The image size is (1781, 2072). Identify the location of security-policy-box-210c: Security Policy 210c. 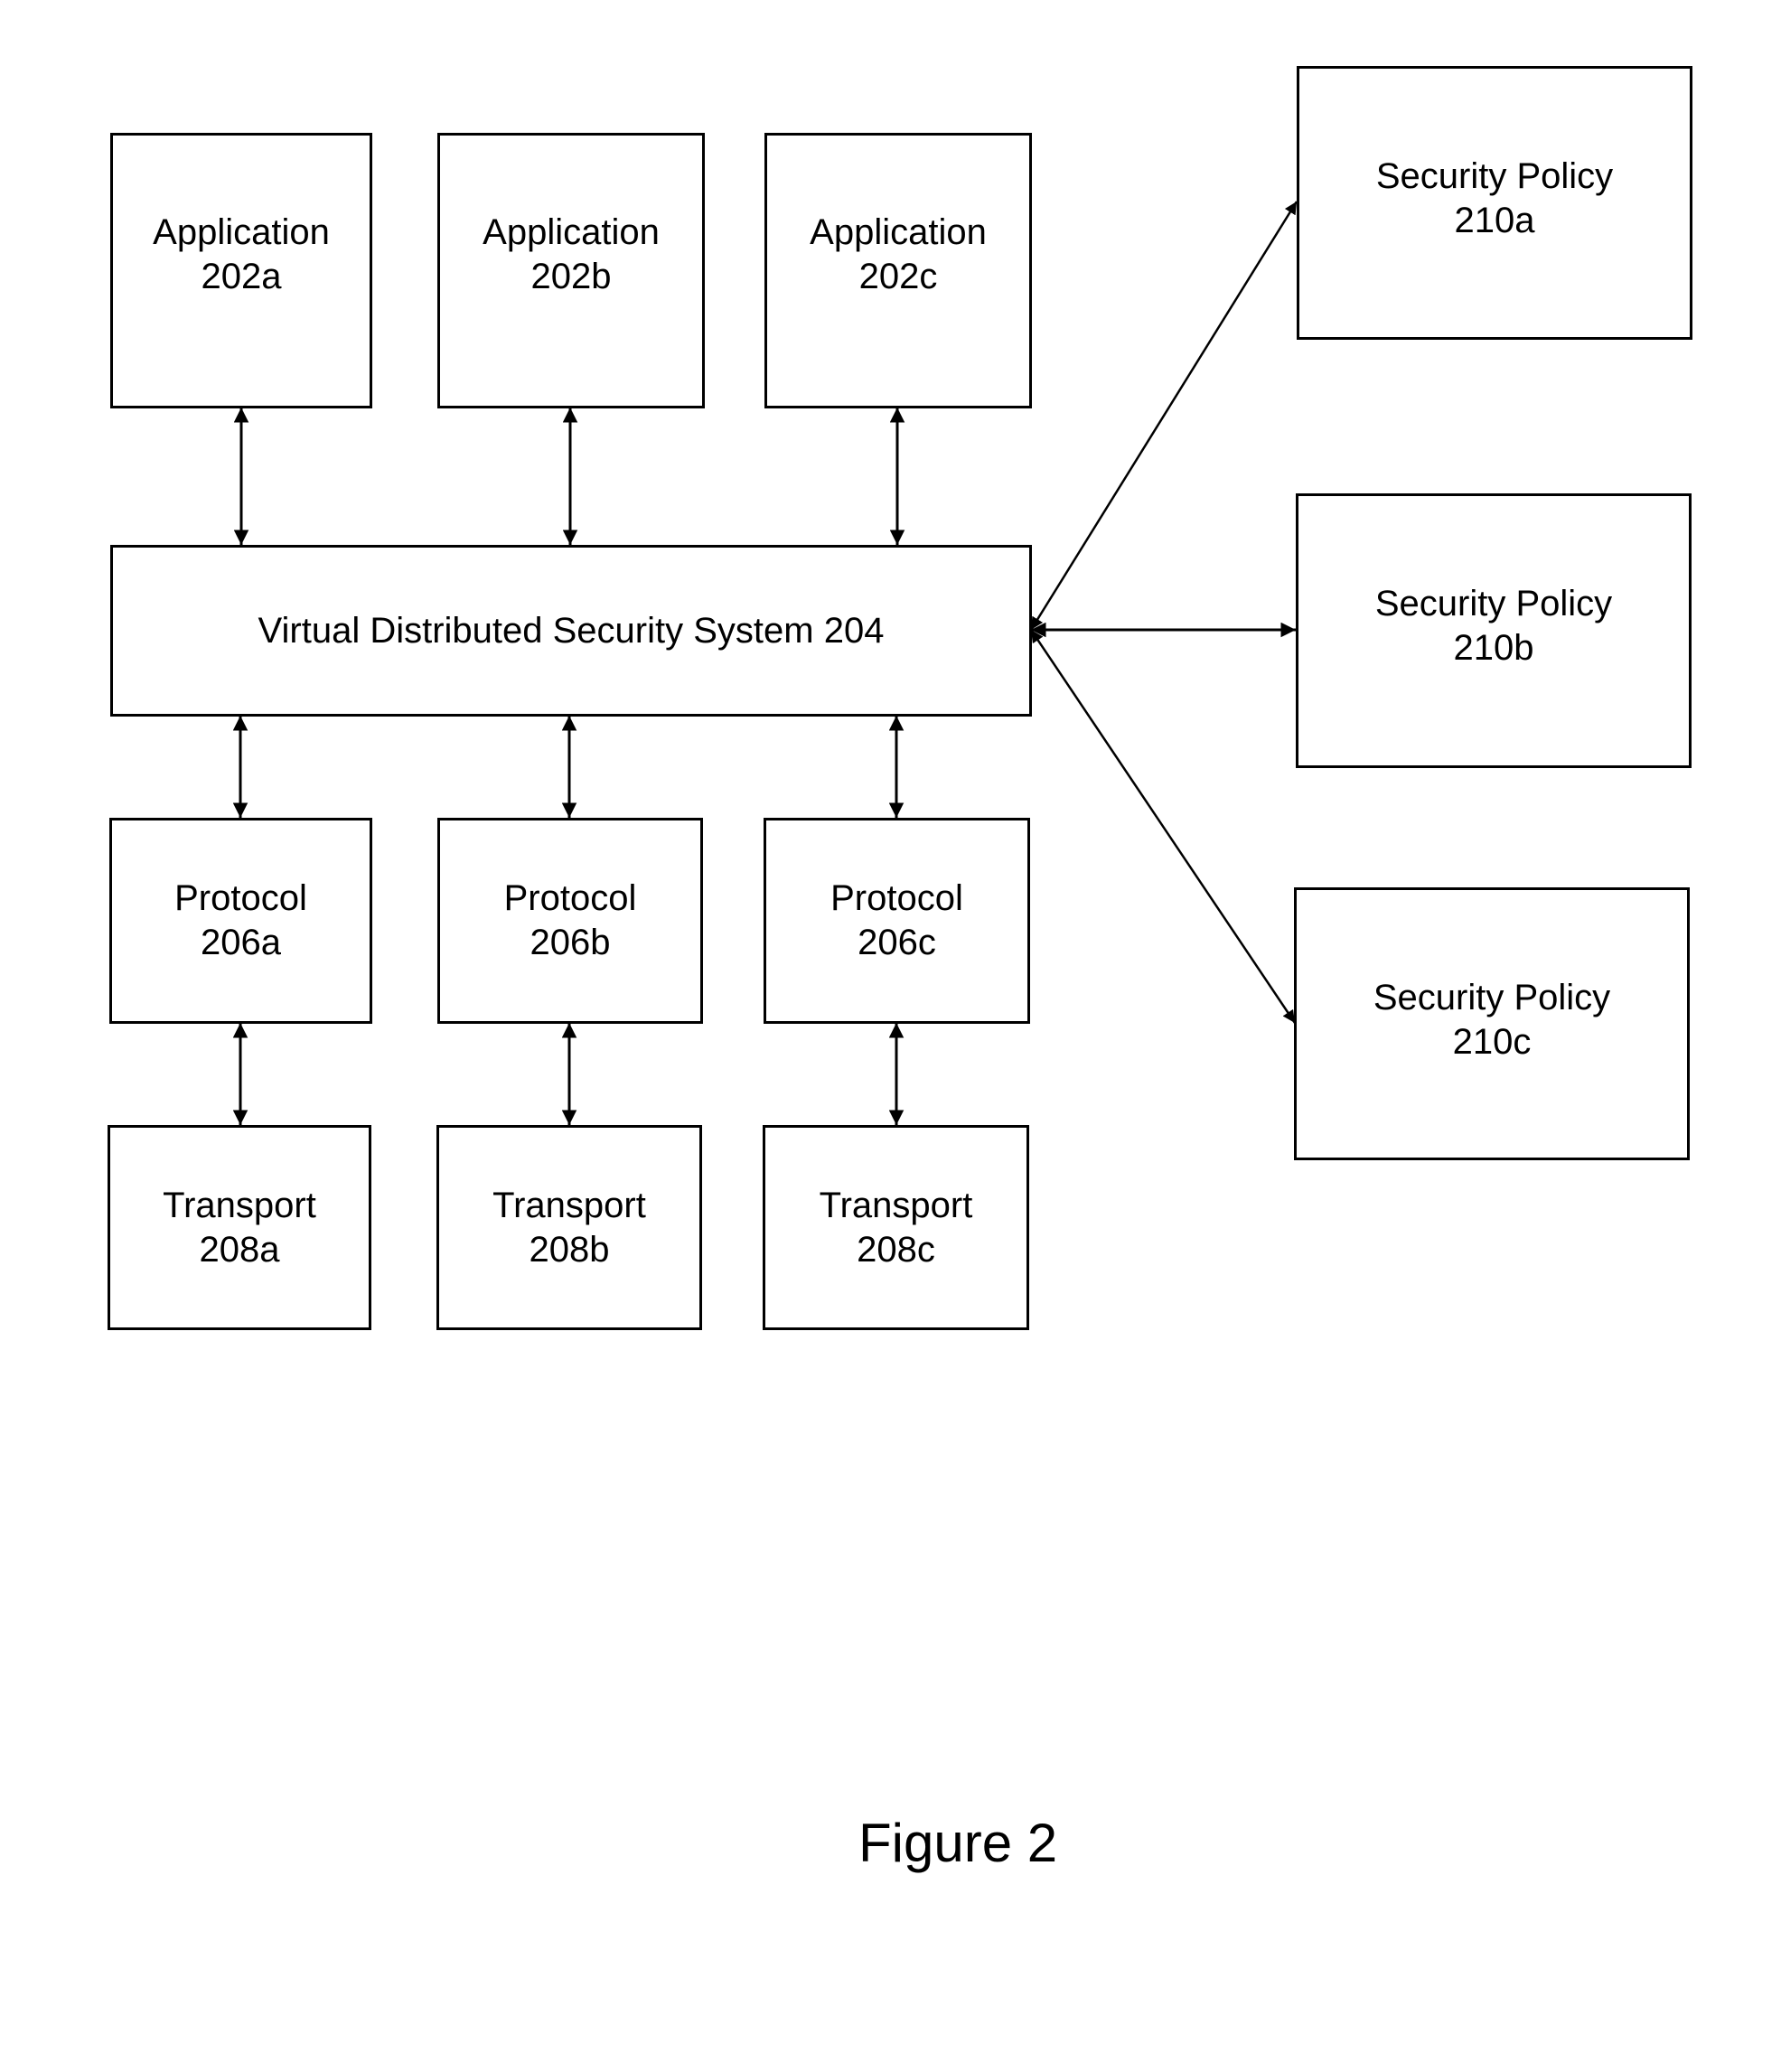
(1492, 1023).